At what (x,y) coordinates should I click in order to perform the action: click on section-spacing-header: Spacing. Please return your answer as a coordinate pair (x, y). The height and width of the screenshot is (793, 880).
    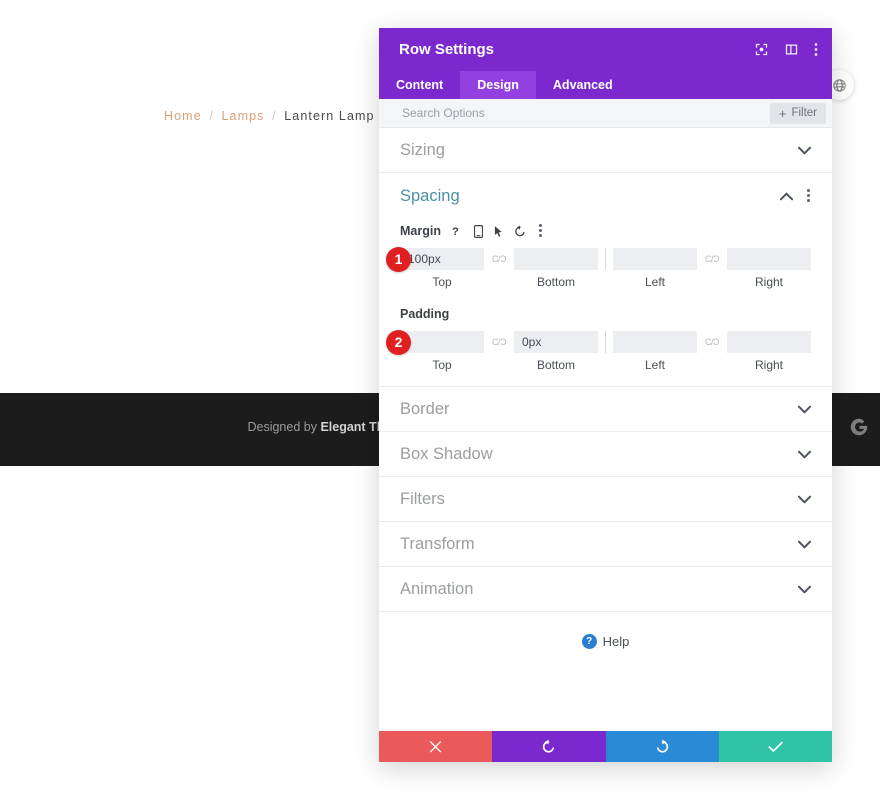
    Looking at the image, I should click on (605, 196).